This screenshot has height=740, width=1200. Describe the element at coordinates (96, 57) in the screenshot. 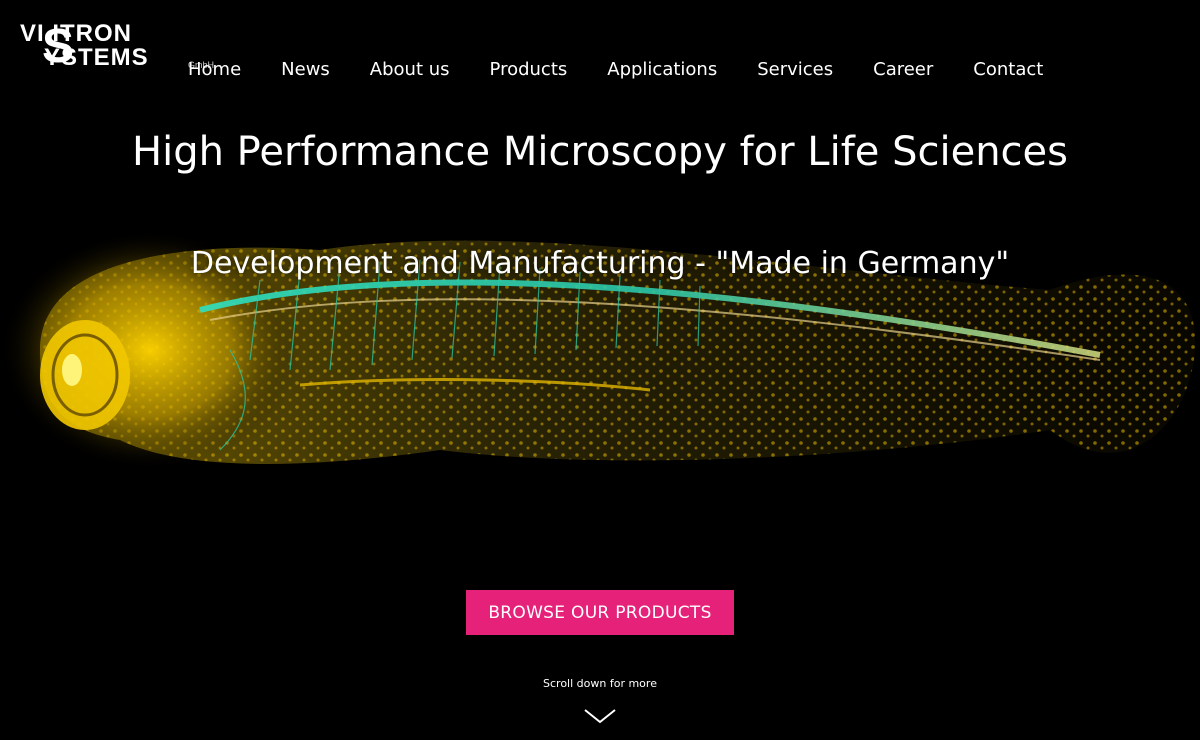

I see `logo-text-line2: YSTEMS` at that location.